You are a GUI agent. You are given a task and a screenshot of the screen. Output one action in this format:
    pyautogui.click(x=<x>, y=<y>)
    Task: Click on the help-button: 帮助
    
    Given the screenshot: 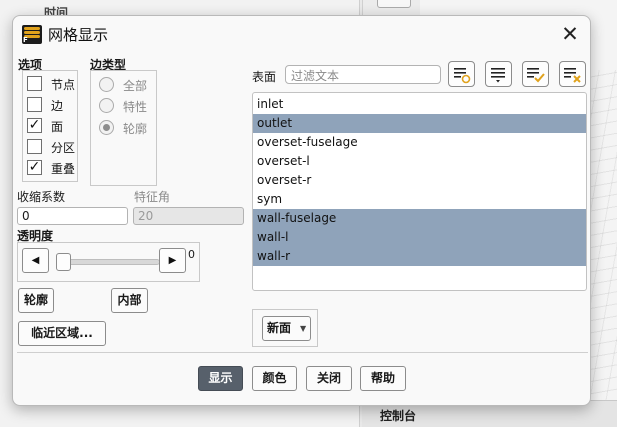 What is the action you would take?
    pyautogui.click(x=383, y=378)
    